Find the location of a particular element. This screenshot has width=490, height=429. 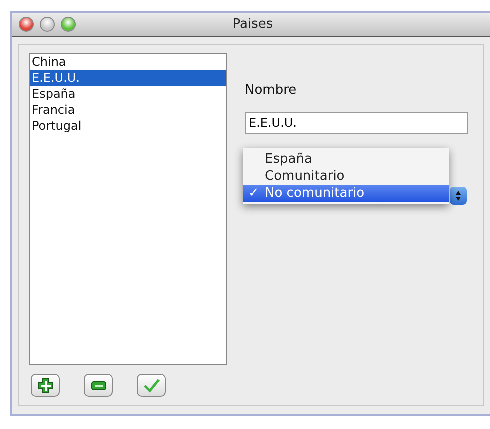

plus-icon is located at coordinates (46, 386).